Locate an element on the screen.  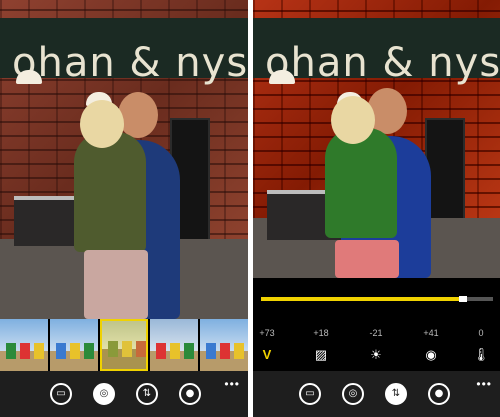
filter-thumb-selected is located at coordinates (124, 345).